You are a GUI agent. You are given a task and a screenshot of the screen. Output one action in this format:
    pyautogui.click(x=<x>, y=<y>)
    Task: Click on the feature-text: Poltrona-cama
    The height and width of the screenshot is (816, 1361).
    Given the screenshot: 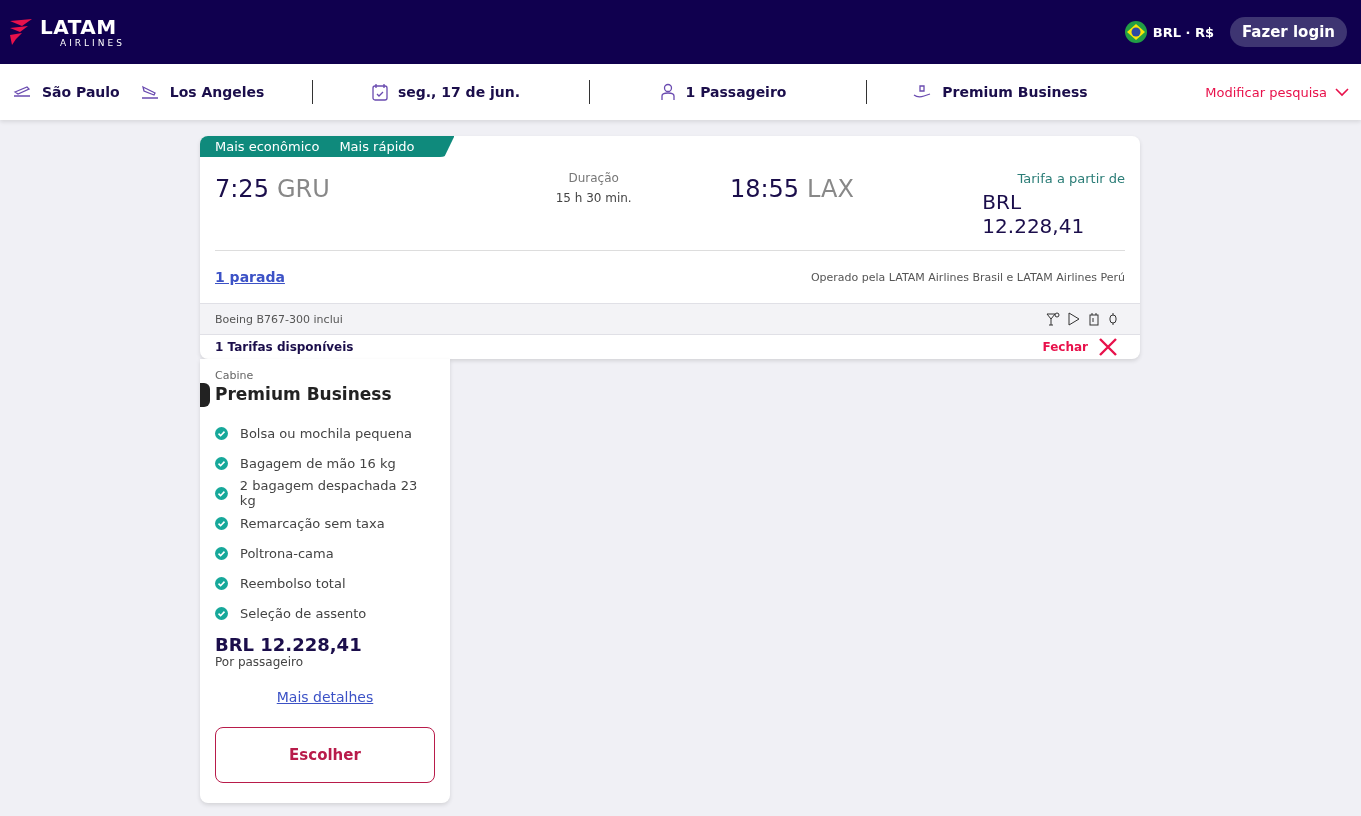 What is the action you would take?
    pyautogui.click(x=287, y=553)
    